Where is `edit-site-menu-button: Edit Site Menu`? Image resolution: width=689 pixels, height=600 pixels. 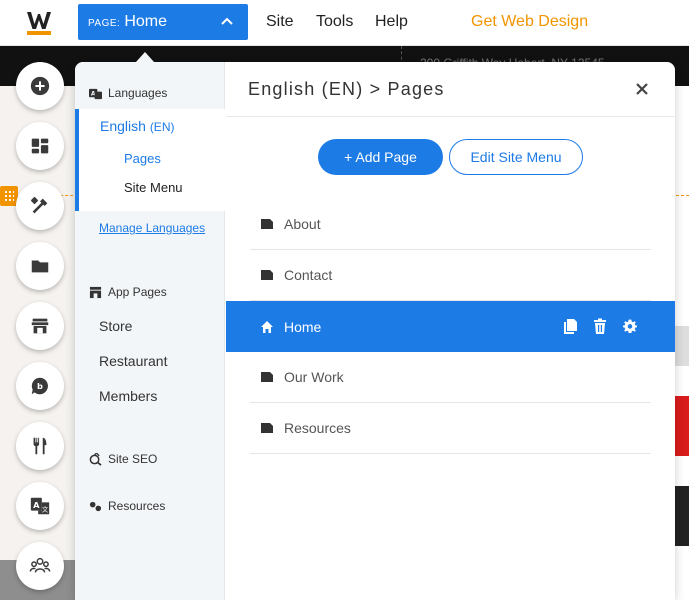
edit-site-menu-button: Edit Site Menu is located at coordinates (516, 157).